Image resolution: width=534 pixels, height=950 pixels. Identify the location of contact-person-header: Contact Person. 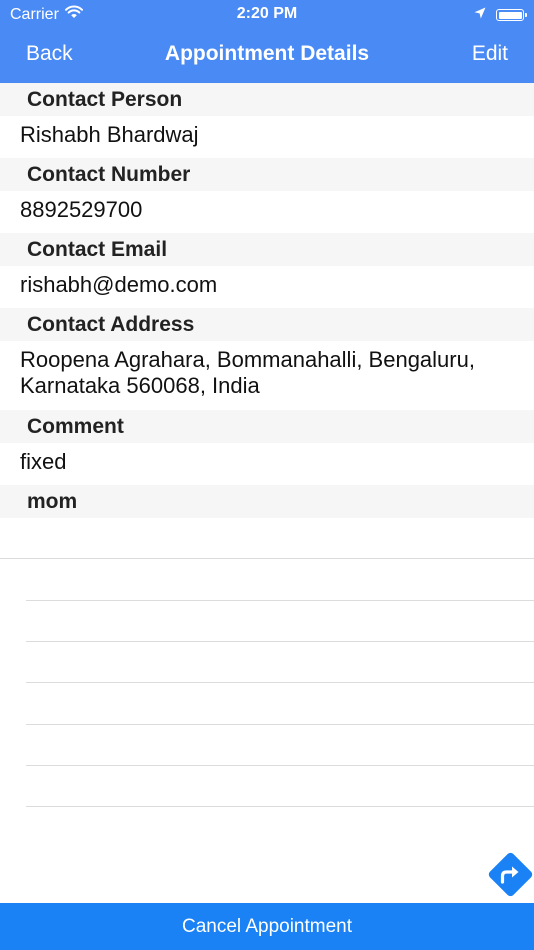
(267, 99).